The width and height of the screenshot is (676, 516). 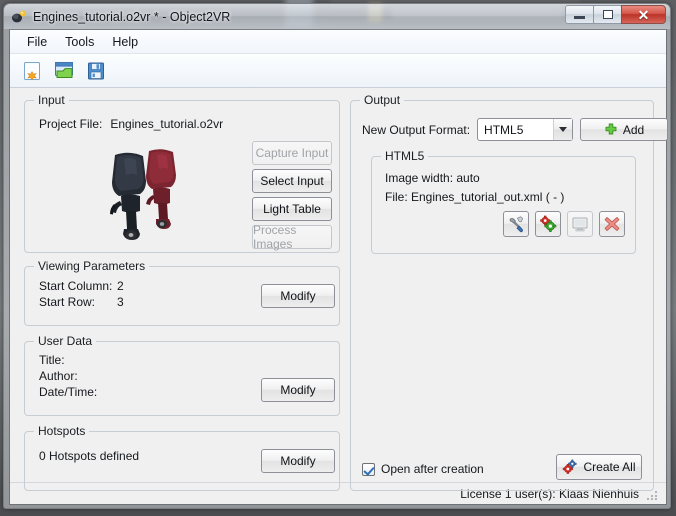 I want to click on menu-tools: Tools, so click(x=79, y=42).